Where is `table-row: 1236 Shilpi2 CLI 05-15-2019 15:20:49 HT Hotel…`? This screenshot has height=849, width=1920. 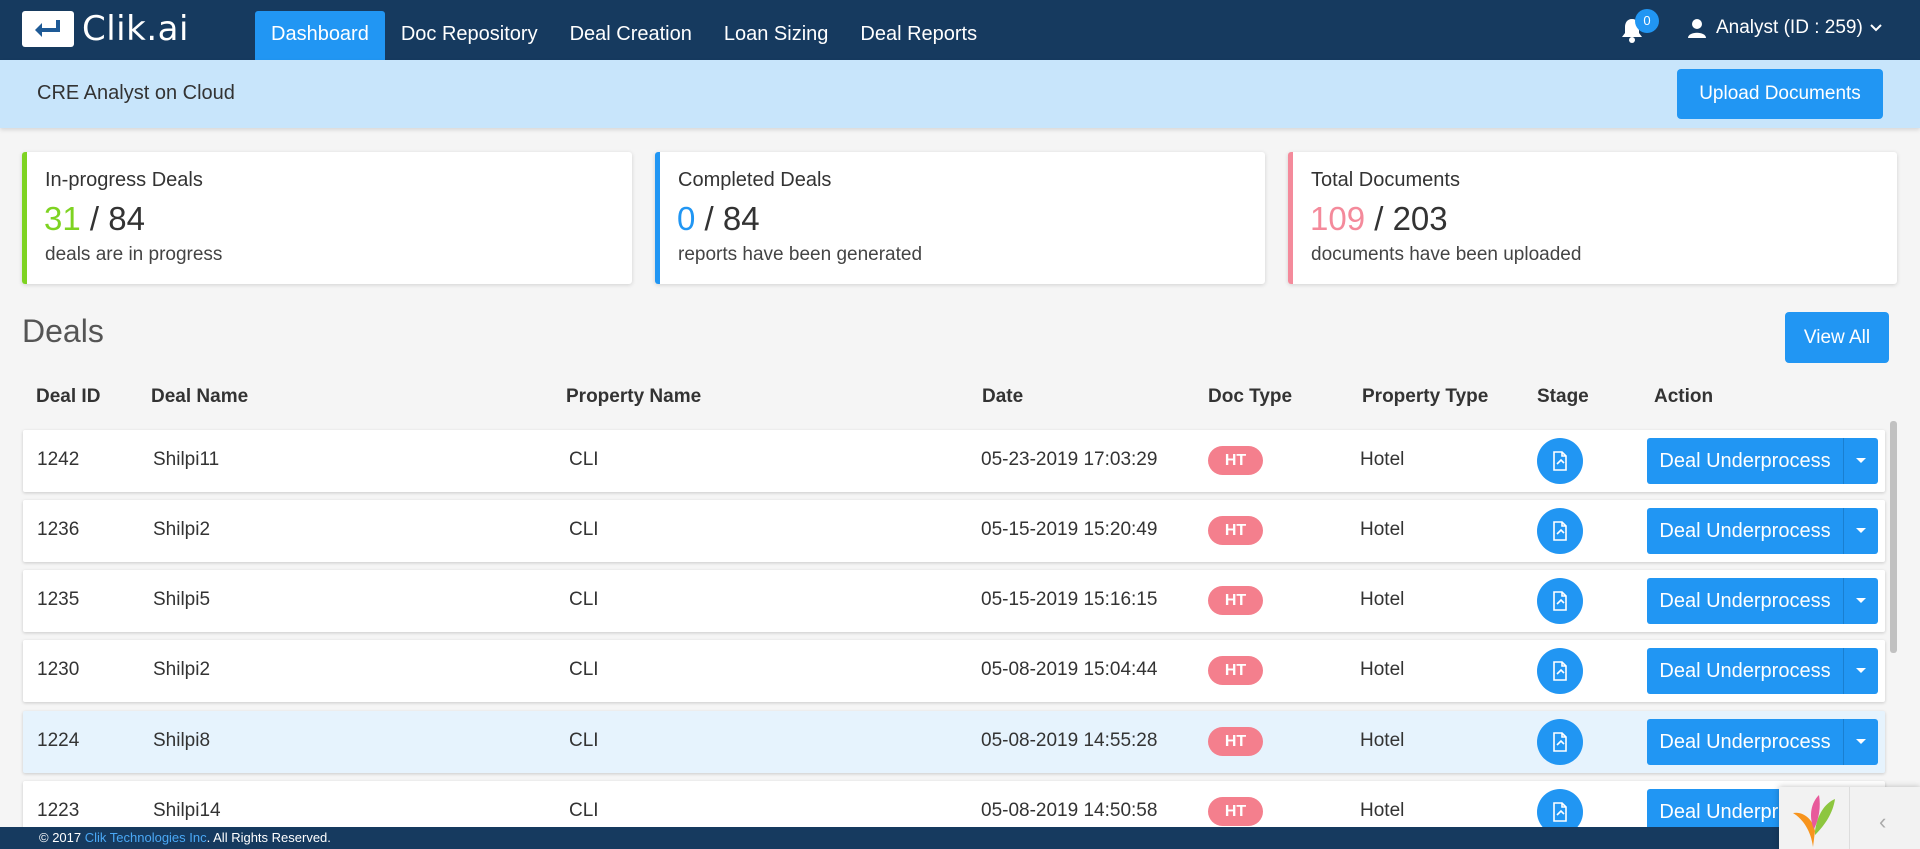
table-row: 1236 Shilpi2 CLI 05-15-2019 15:20:49 HT Hotel… is located at coordinates (954, 531).